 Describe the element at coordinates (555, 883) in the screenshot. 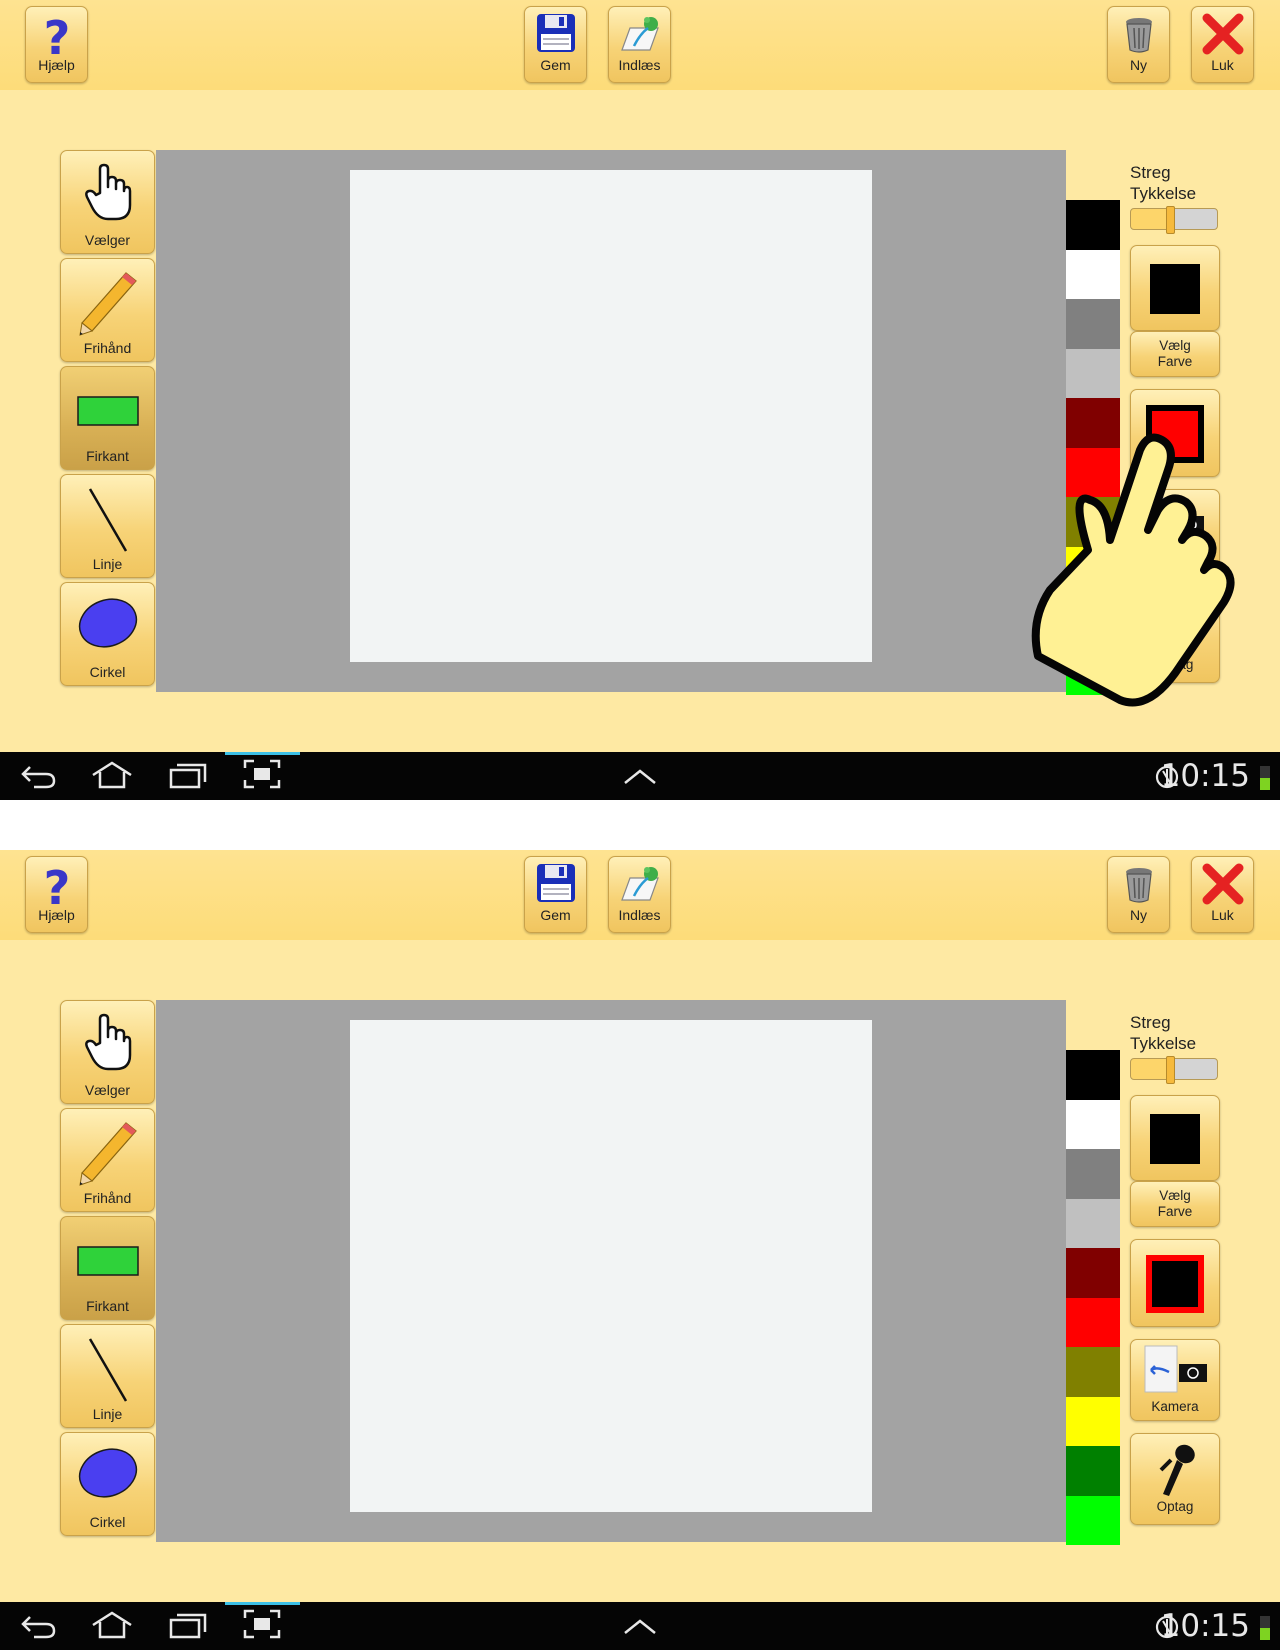

I see `floppy-disk-icon` at that location.